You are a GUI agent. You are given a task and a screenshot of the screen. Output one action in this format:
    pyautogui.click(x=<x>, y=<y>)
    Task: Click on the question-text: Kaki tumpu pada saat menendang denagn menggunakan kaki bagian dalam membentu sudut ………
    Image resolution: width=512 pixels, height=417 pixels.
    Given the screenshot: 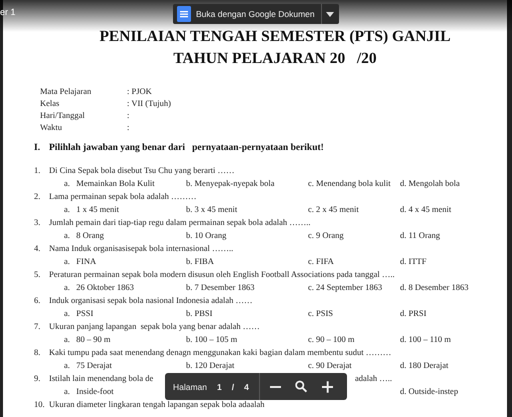 What is the action you would take?
    pyautogui.click(x=220, y=352)
    